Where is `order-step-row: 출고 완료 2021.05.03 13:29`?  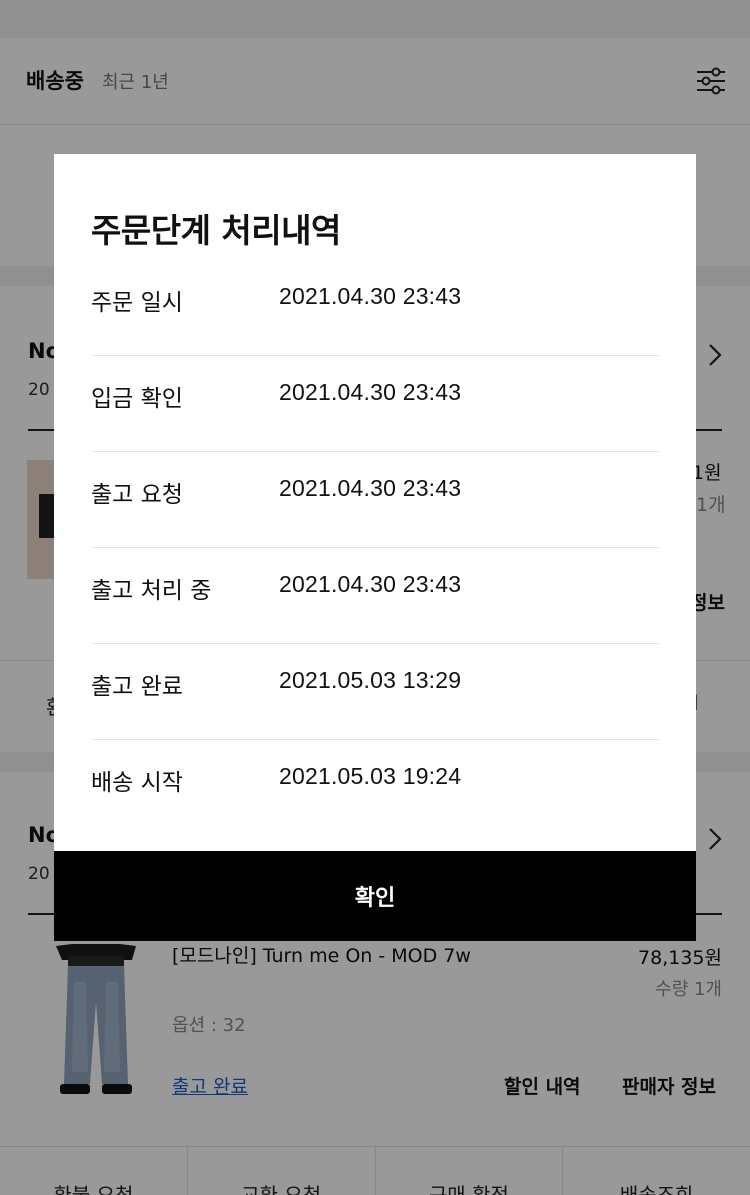 order-step-row: 출고 완료 2021.05.03 13:29 is located at coordinates (375, 692).